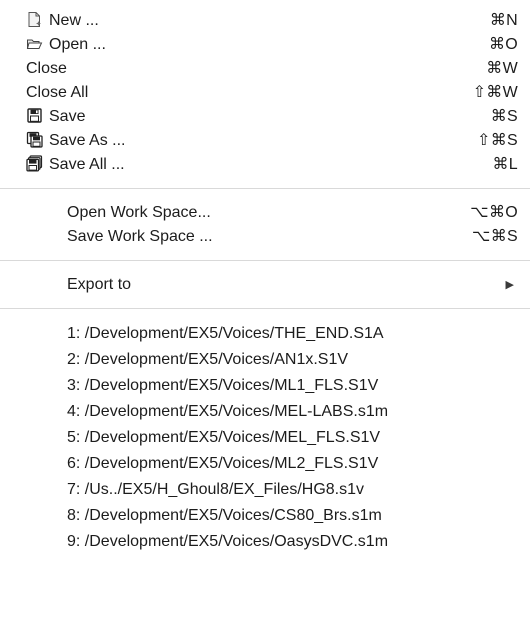 This screenshot has width=530, height=635. I want to click on recent-file-label: 9: /Development/EX5/Voices/OasysDVC.s1m, so click(228, 541).